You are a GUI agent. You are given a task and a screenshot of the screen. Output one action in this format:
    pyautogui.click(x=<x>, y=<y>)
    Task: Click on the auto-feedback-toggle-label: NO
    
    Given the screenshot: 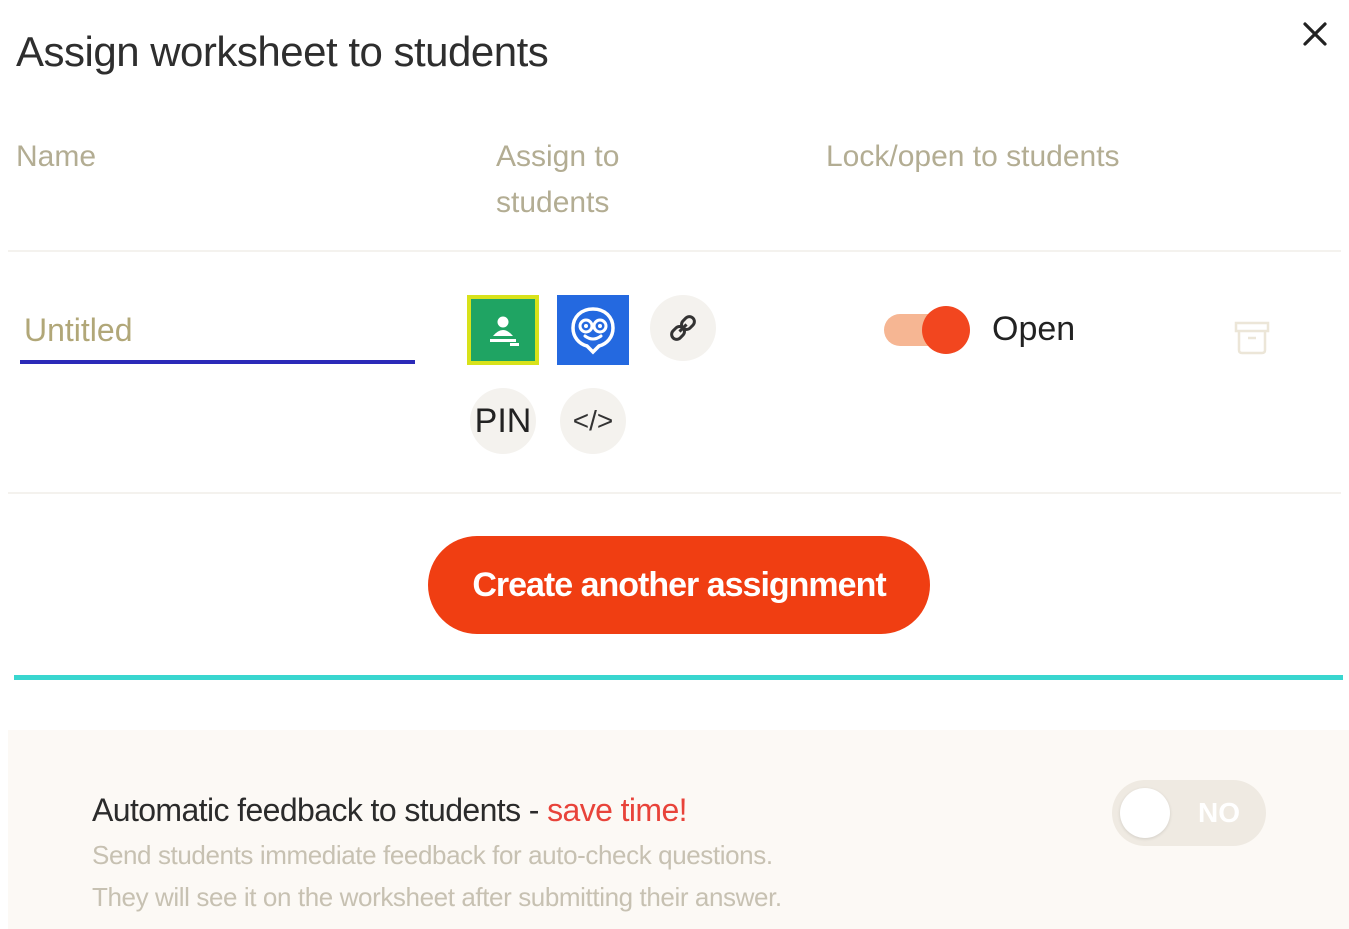 What is the action you would take?
    pyautogui.click(x=1219, y=812)
    